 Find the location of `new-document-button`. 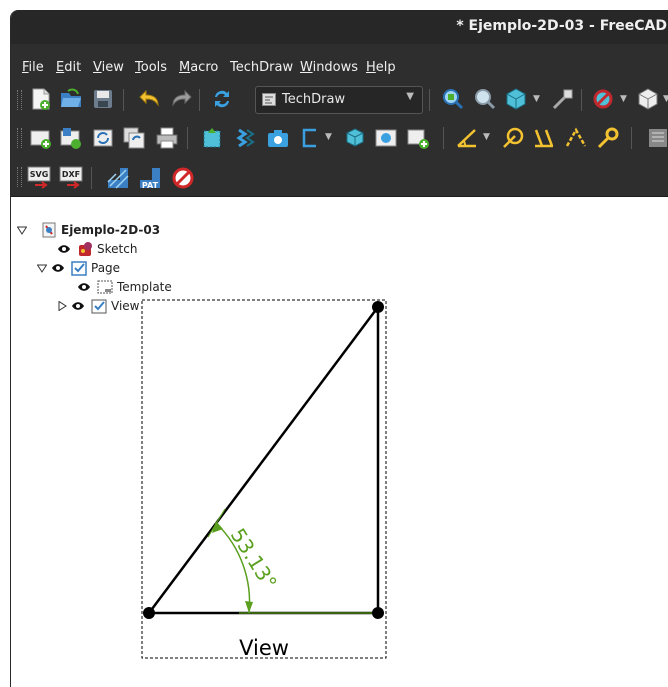

new-document-button is located at coordinates (41, 99).